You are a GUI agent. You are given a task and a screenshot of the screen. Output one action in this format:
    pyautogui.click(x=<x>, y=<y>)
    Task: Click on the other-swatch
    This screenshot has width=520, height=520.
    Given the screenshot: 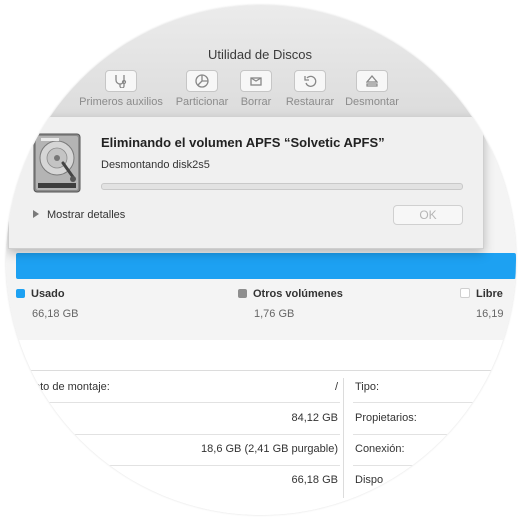 What is the action you would take?
    pyautogui.click(x=242, y=293)
    